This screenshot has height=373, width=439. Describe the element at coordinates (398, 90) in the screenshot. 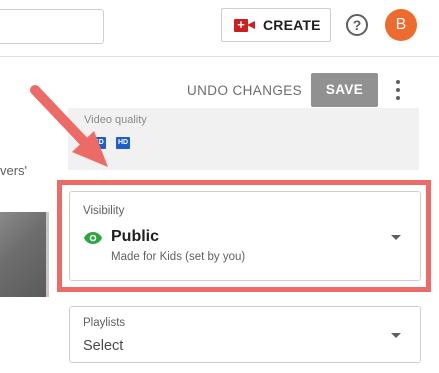

I see `vertical-ellipsis-icon` at that location.